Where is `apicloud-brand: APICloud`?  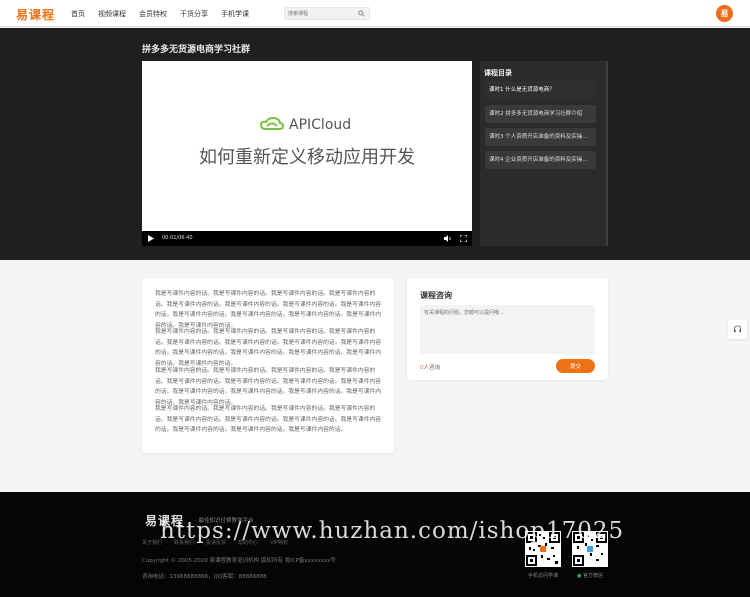
apicloud-brand: APICloud is located at coordinates (305, 124).